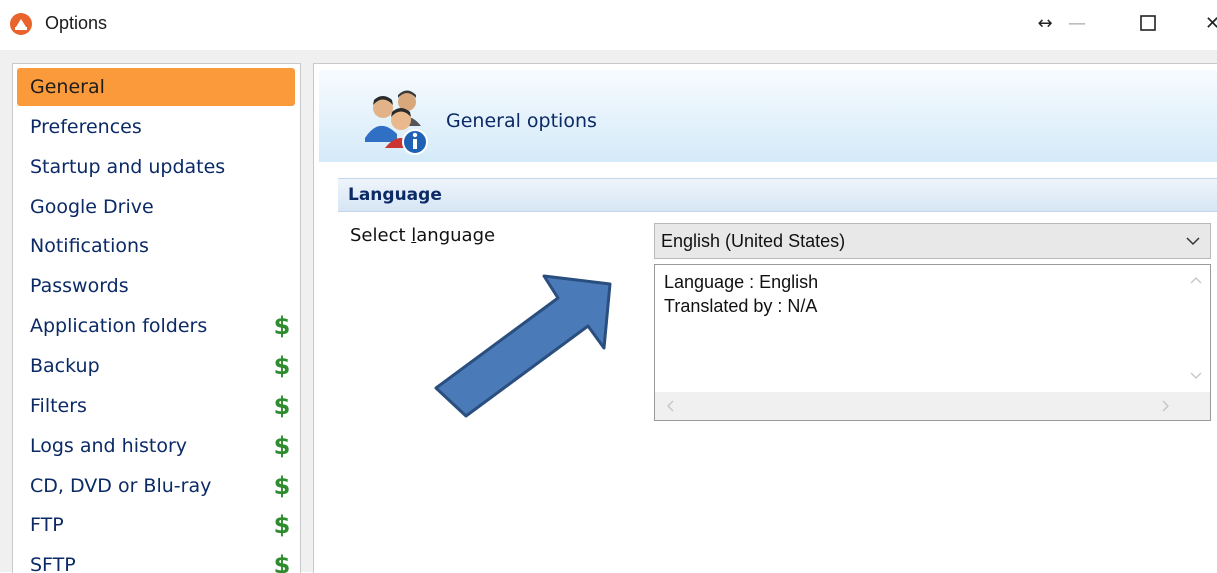 Image resolution: width=1217 pixels, height=573 pixels. I want to click on sidebar-item-ftp: FTP $, so click(156, 525).